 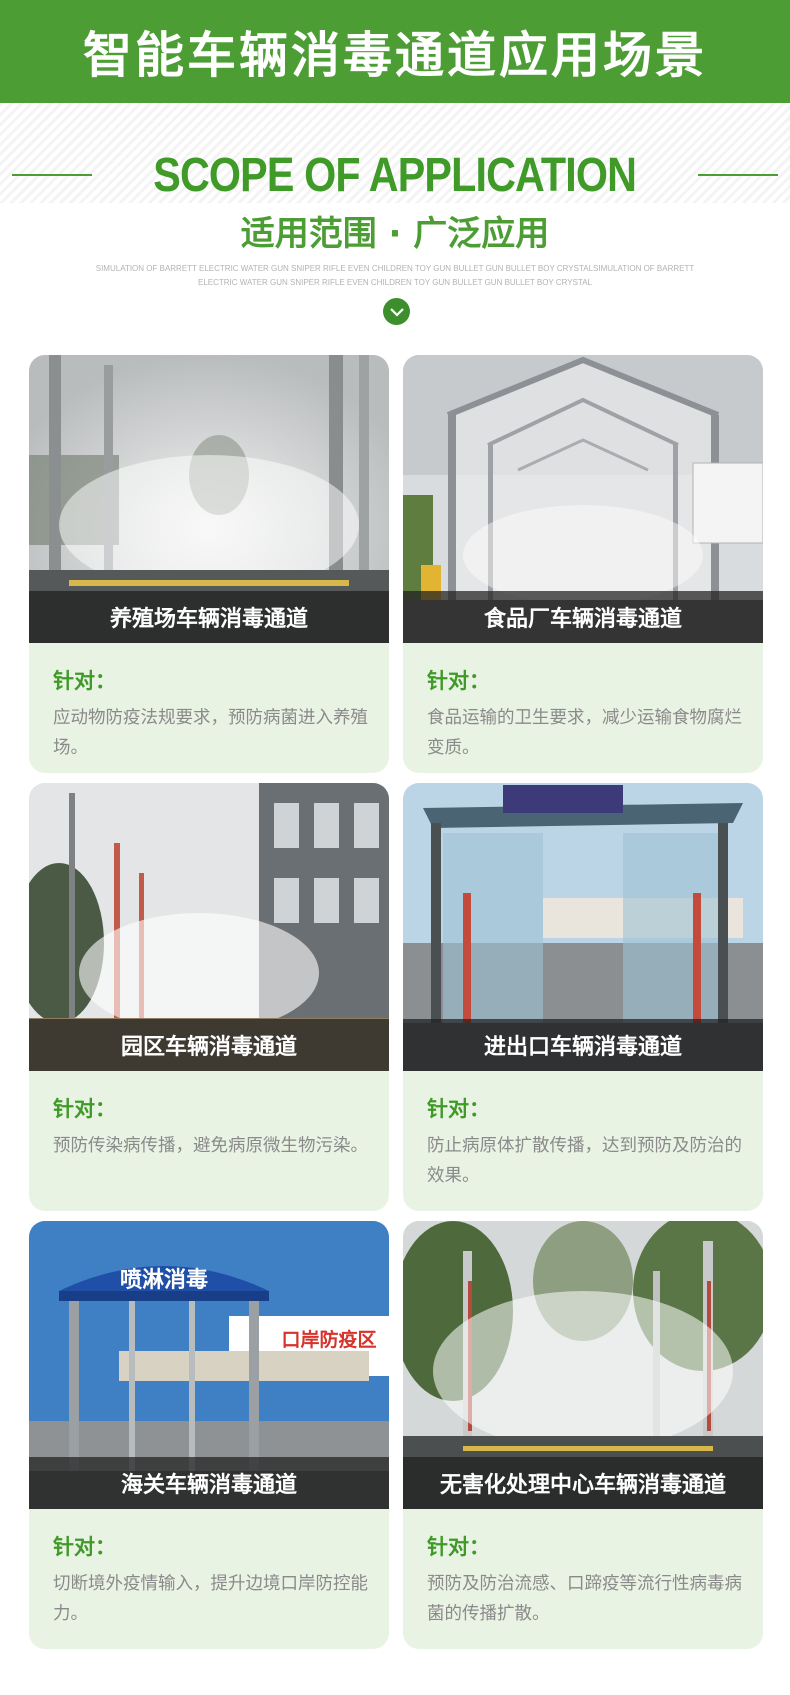 What do you see at coordinates (52, 175) in the screenshot?
I see `divider-left` at bounding box center [52, 175].